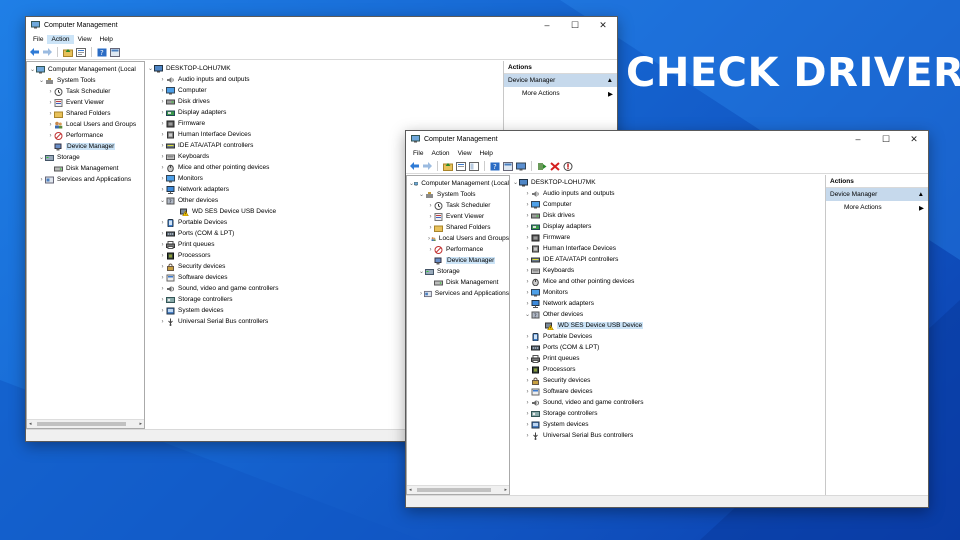  What do you see at coordinates (667, 369) in the screenshot?
I see `device-category-processors: › Processors` at bounding box center [667, 369].